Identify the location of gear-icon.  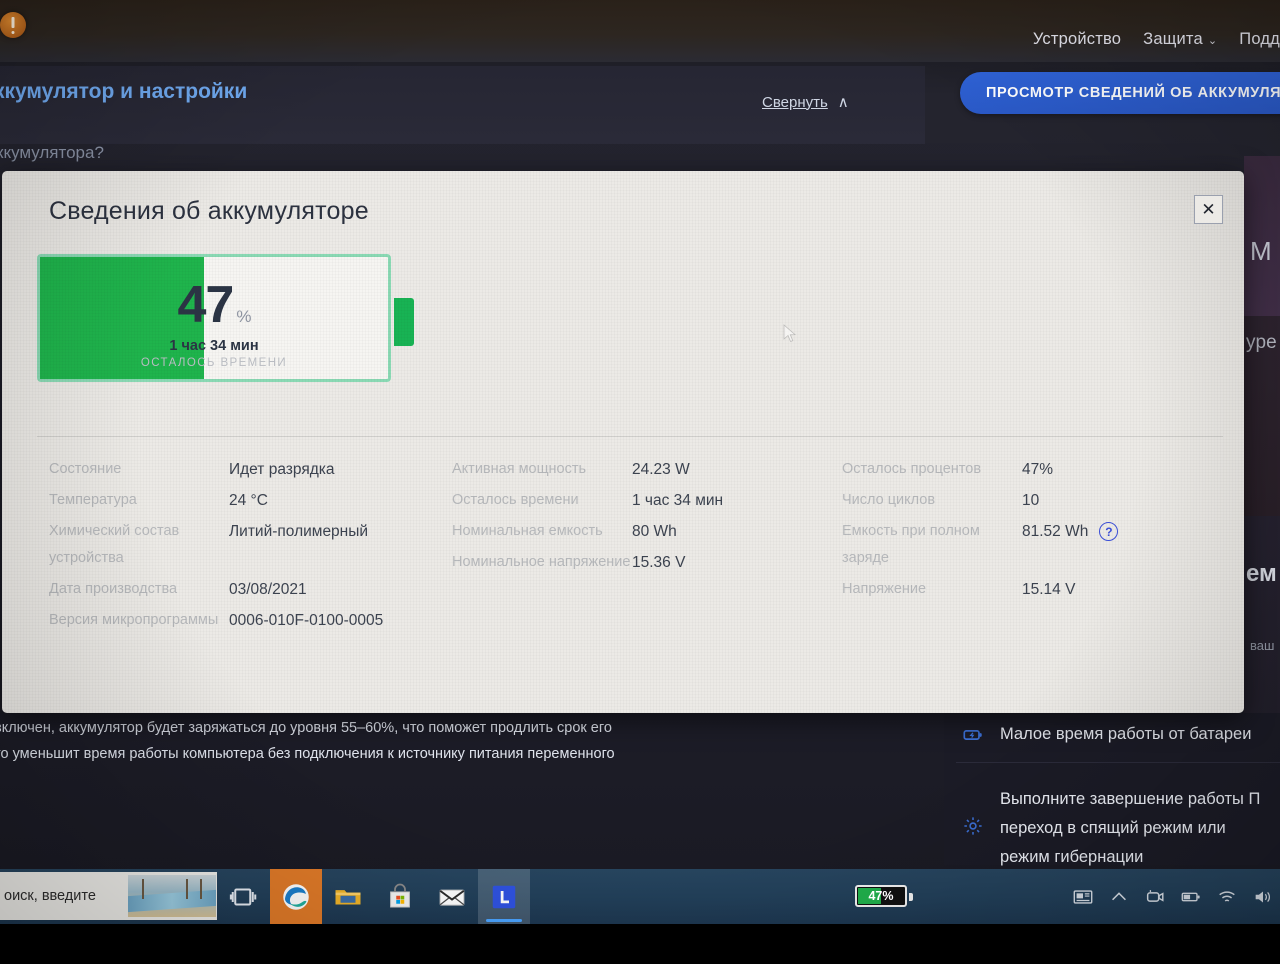
(973, 826).